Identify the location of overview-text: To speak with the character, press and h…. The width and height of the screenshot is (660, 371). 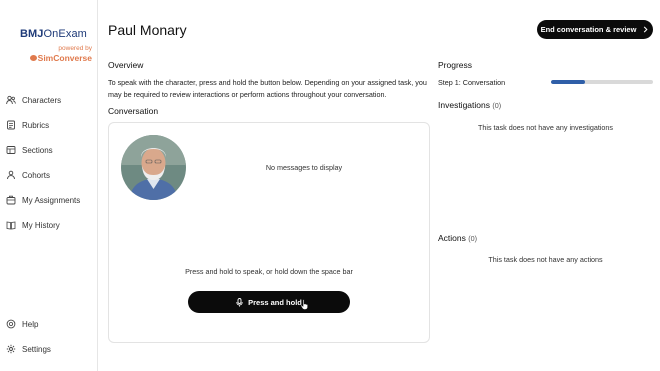
(267, 88).